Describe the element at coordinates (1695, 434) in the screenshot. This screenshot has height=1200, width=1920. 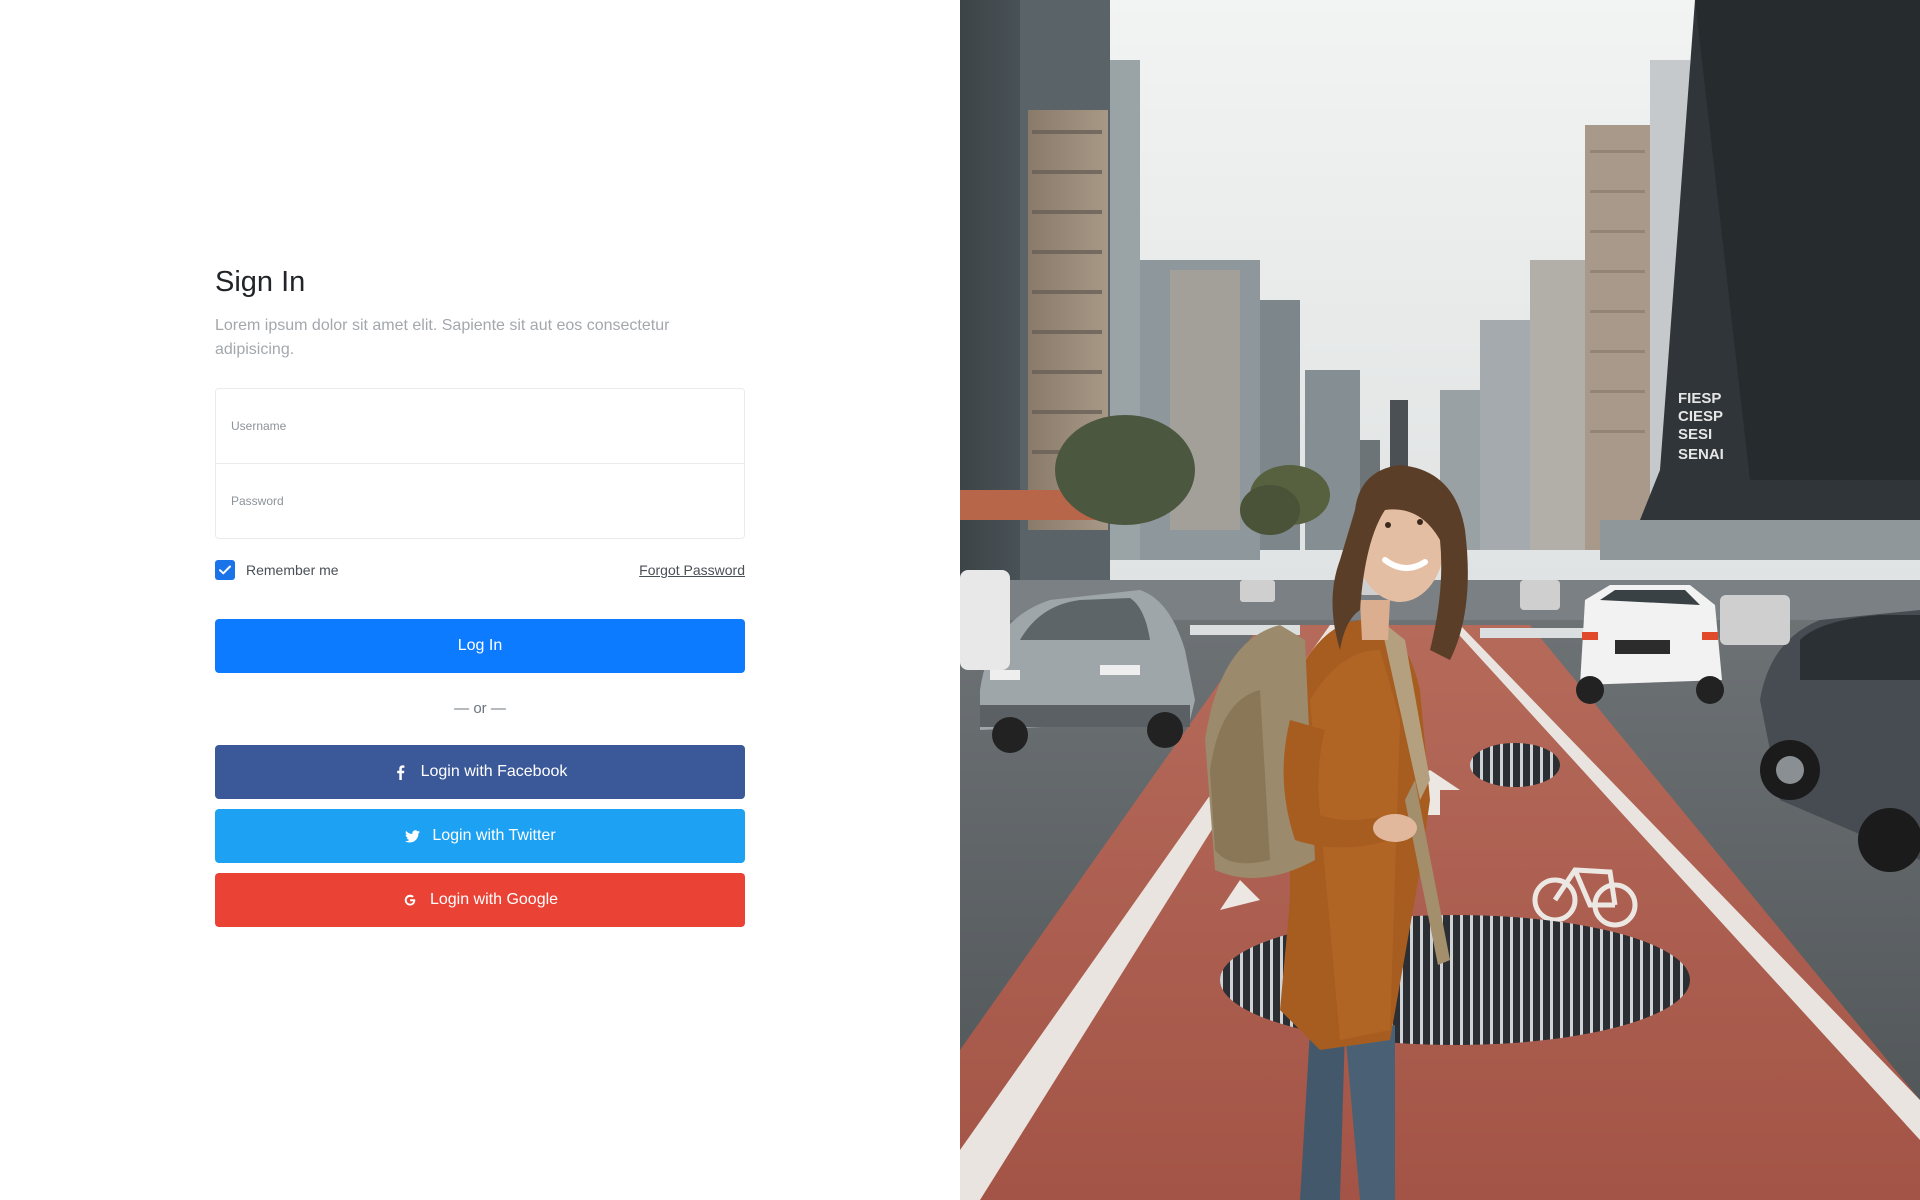
I see `sign-line-3: SESI` at that location.